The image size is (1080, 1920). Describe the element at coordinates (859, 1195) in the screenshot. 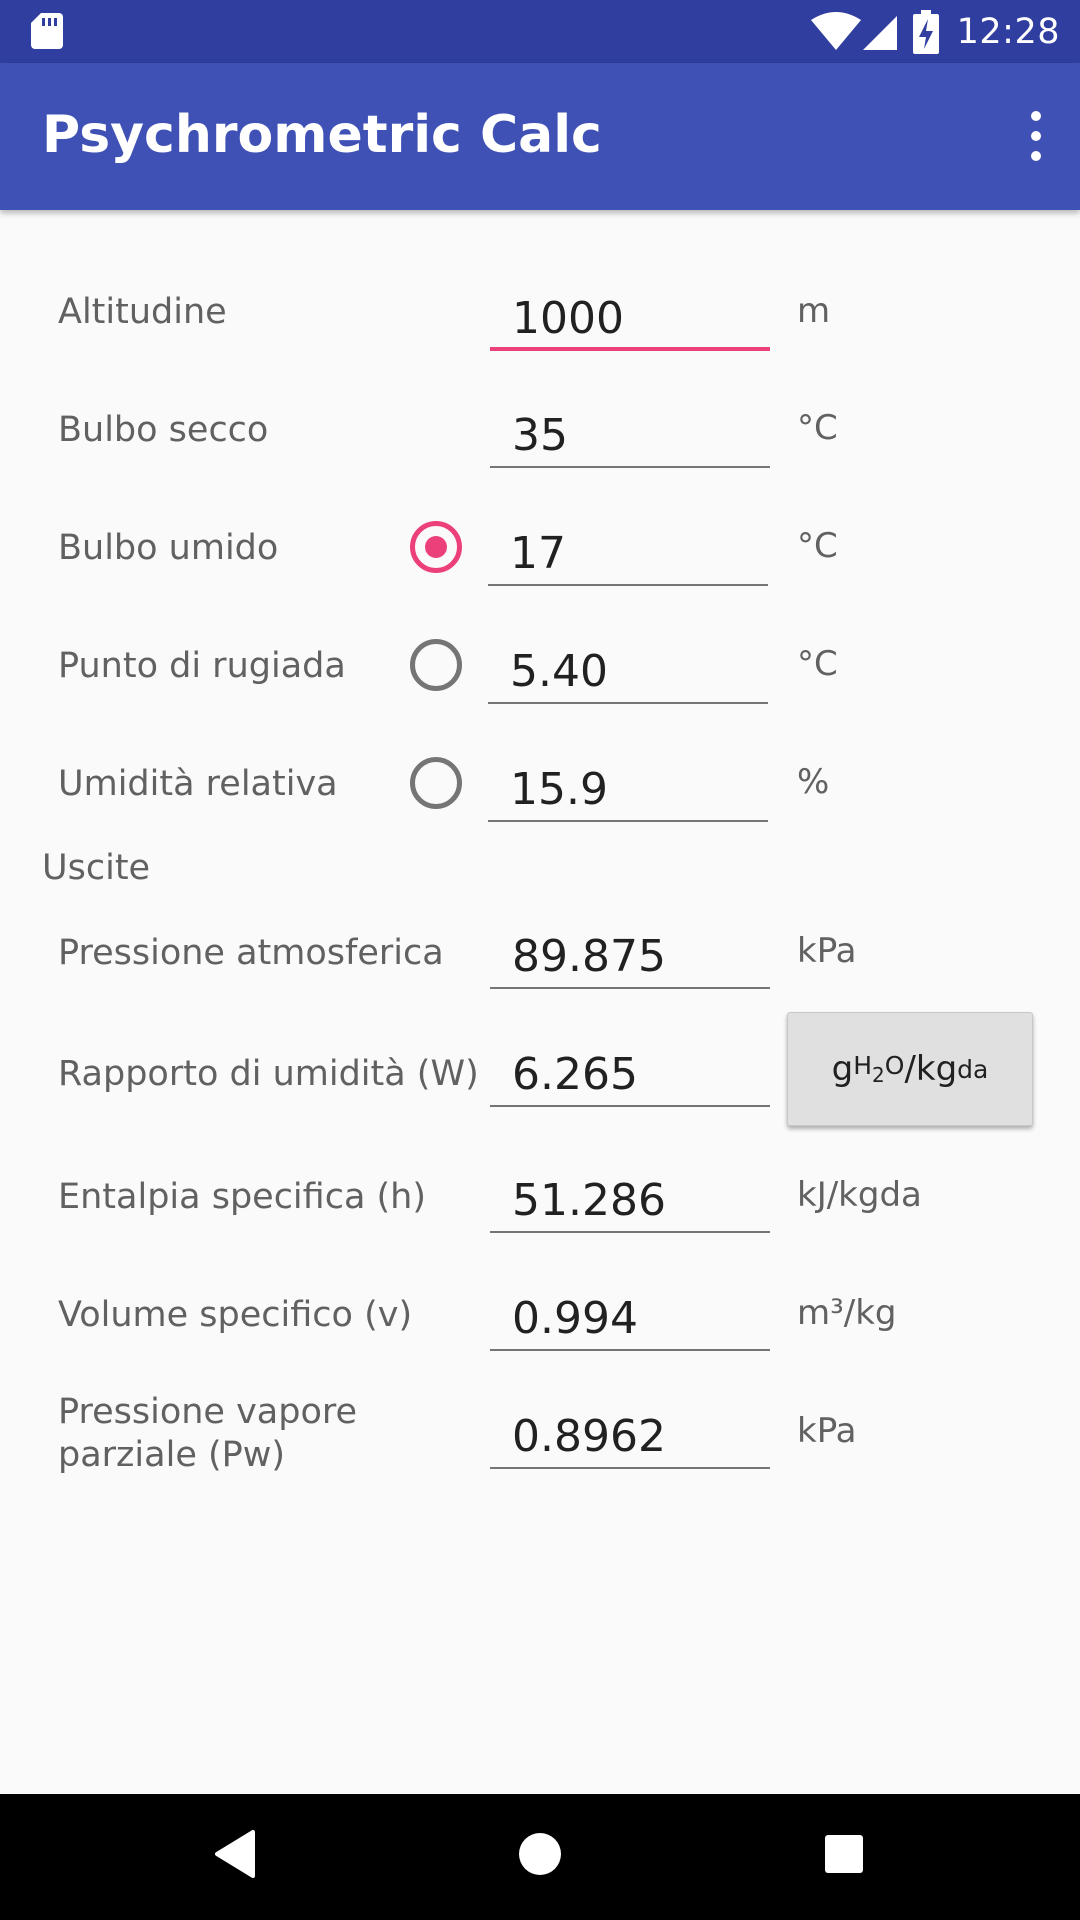

I see `enthalpy-unit: kJ/kgda` at that location.